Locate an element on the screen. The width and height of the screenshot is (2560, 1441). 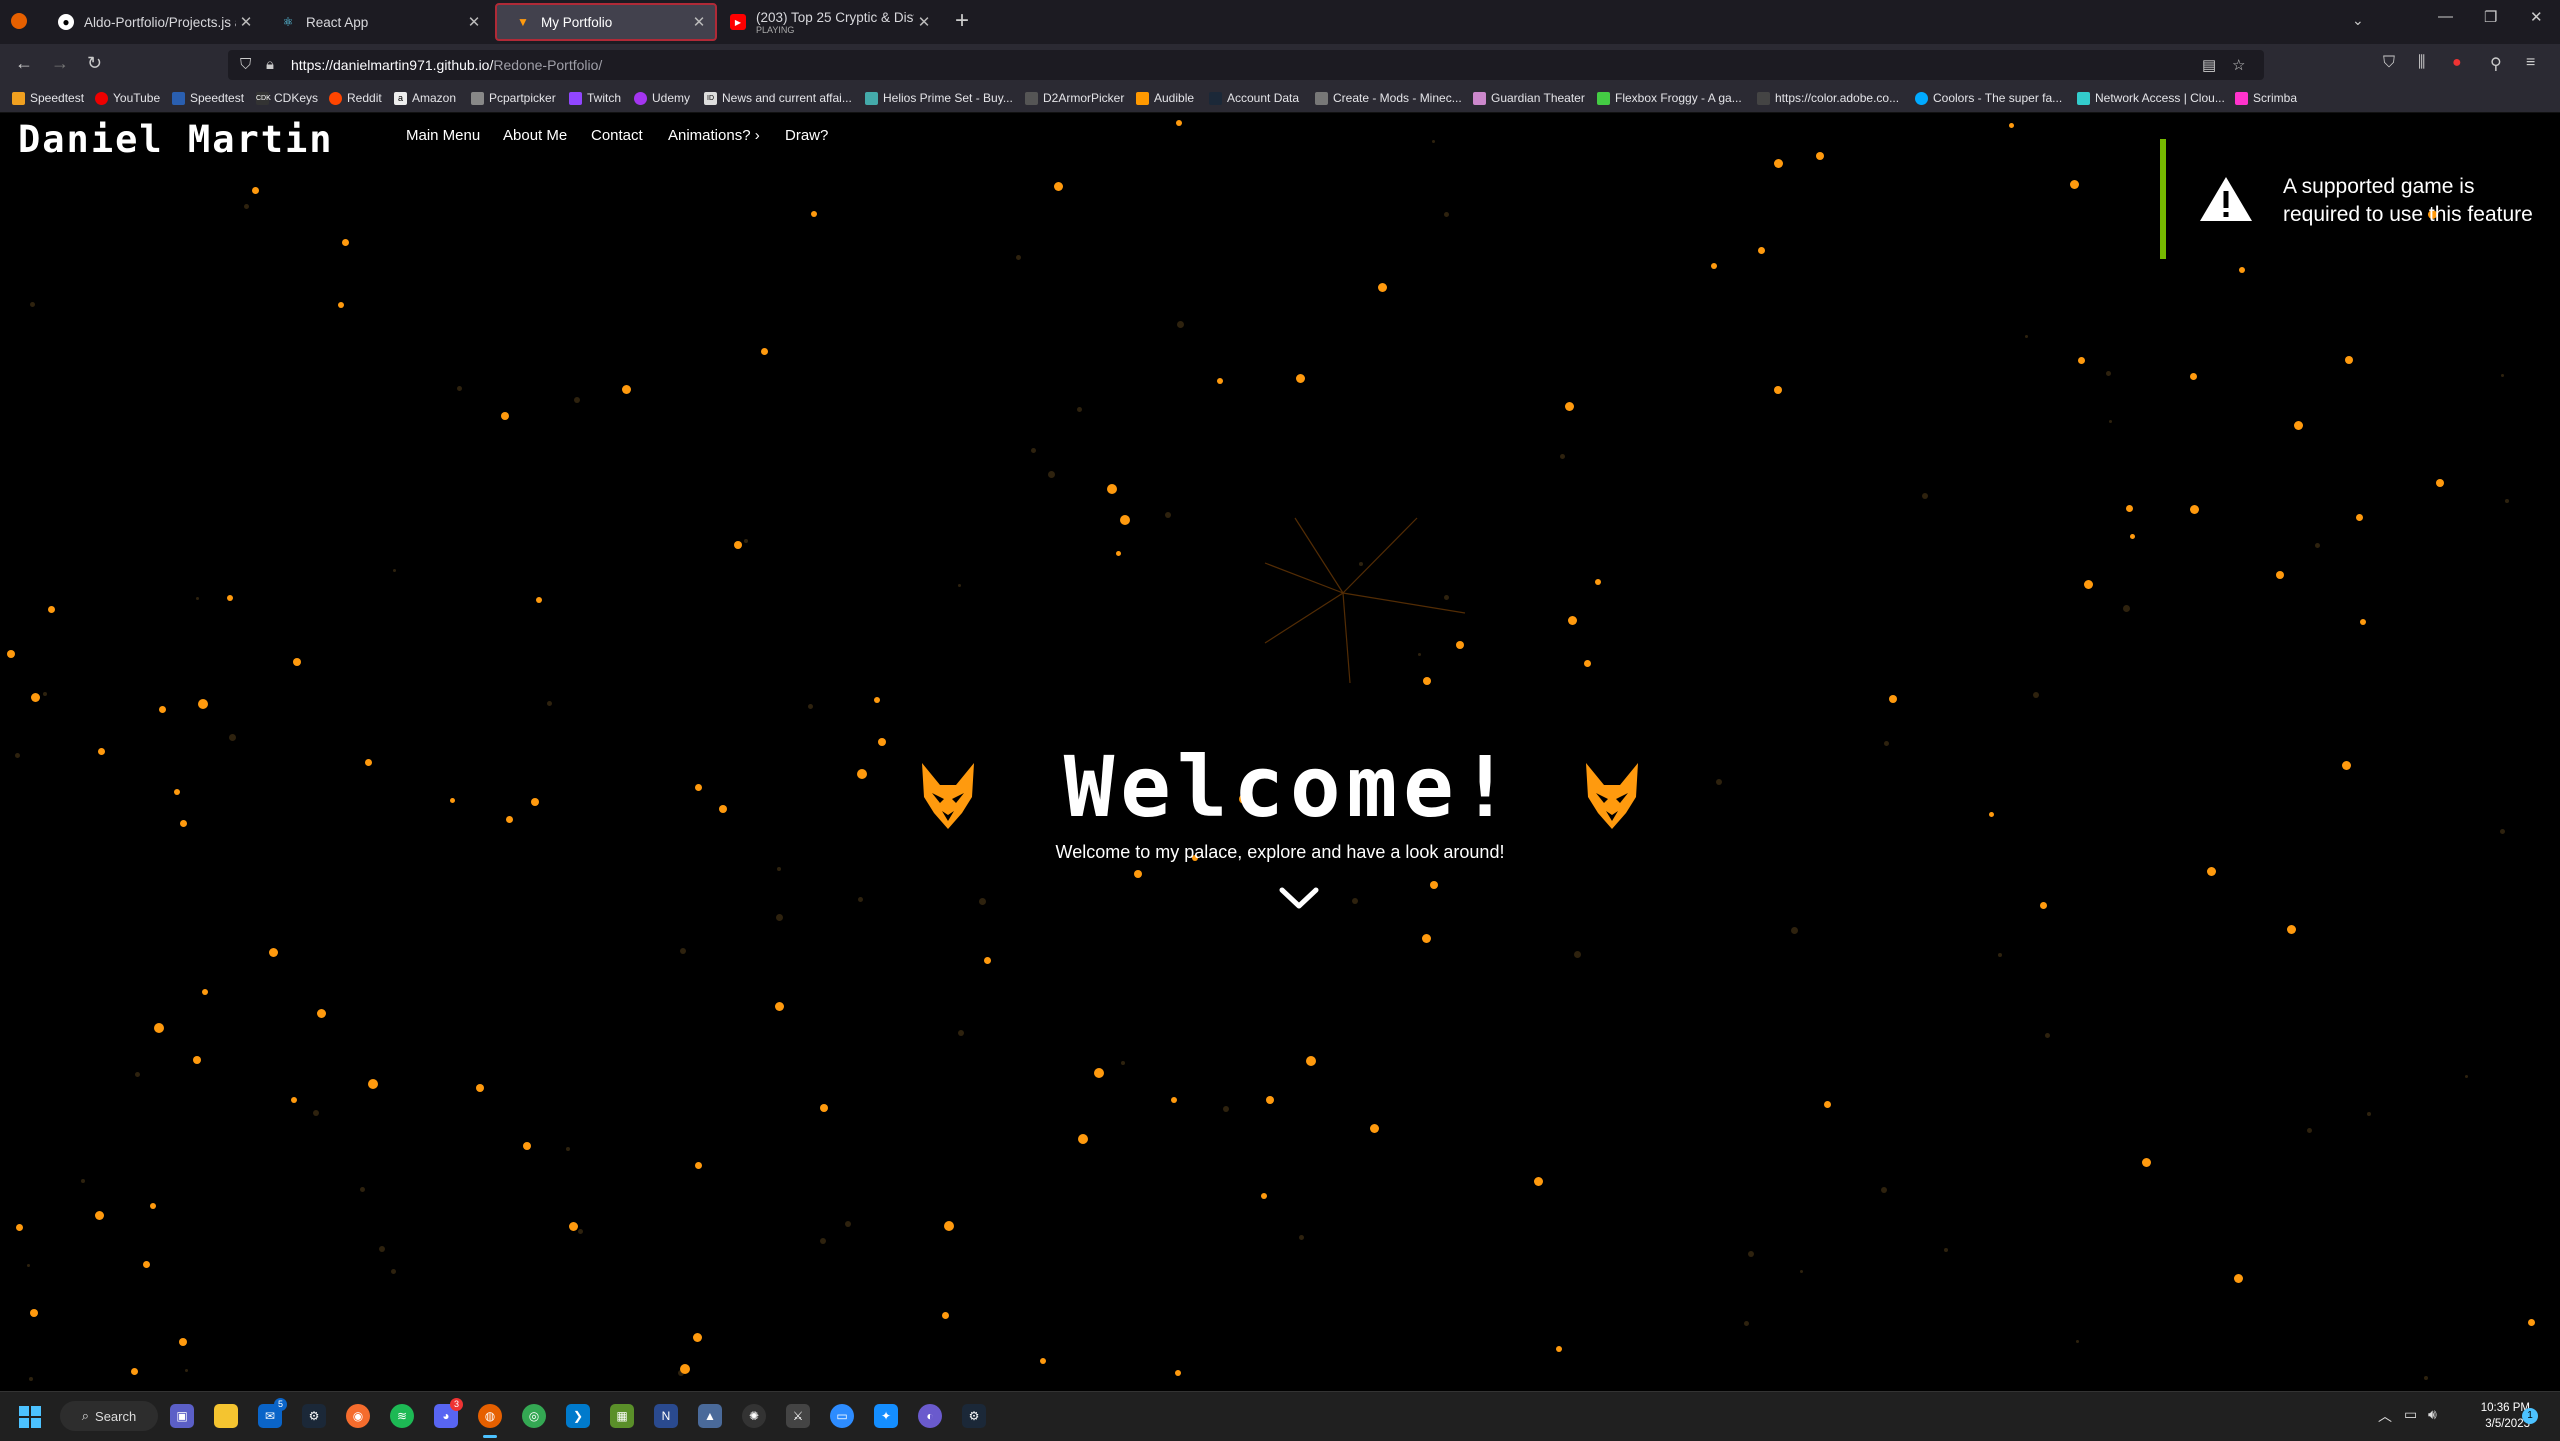
minecraft-icon: ▦ is located at coordinates (622, 1416).